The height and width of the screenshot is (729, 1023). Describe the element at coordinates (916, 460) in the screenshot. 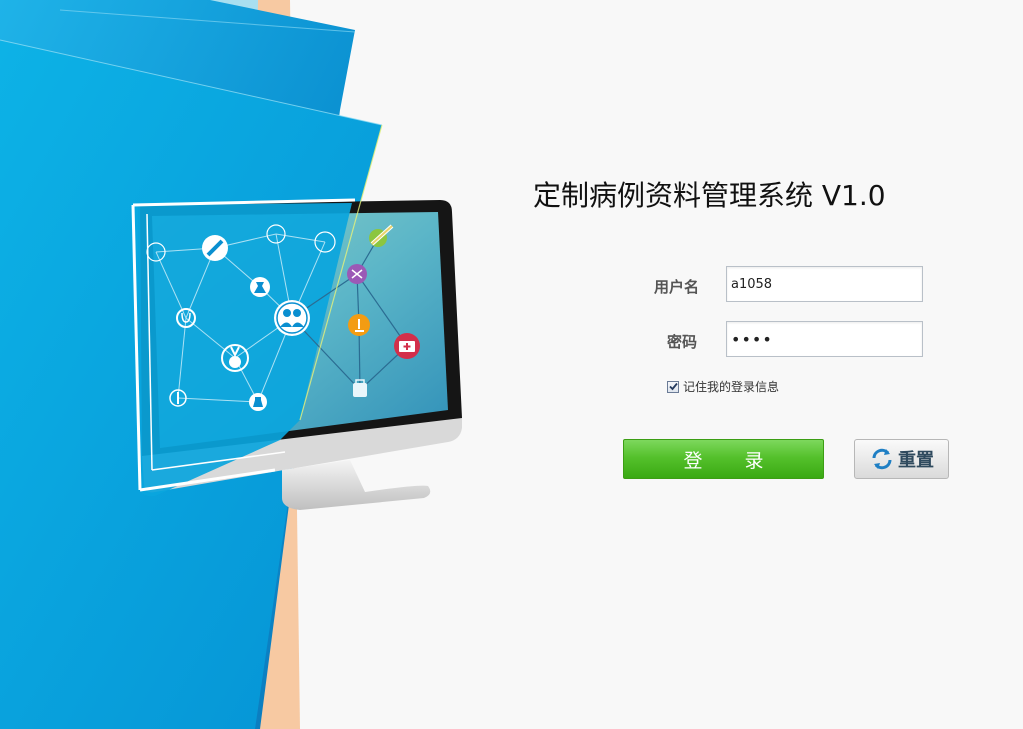

I see `reset-button-label: 重置` at that location.